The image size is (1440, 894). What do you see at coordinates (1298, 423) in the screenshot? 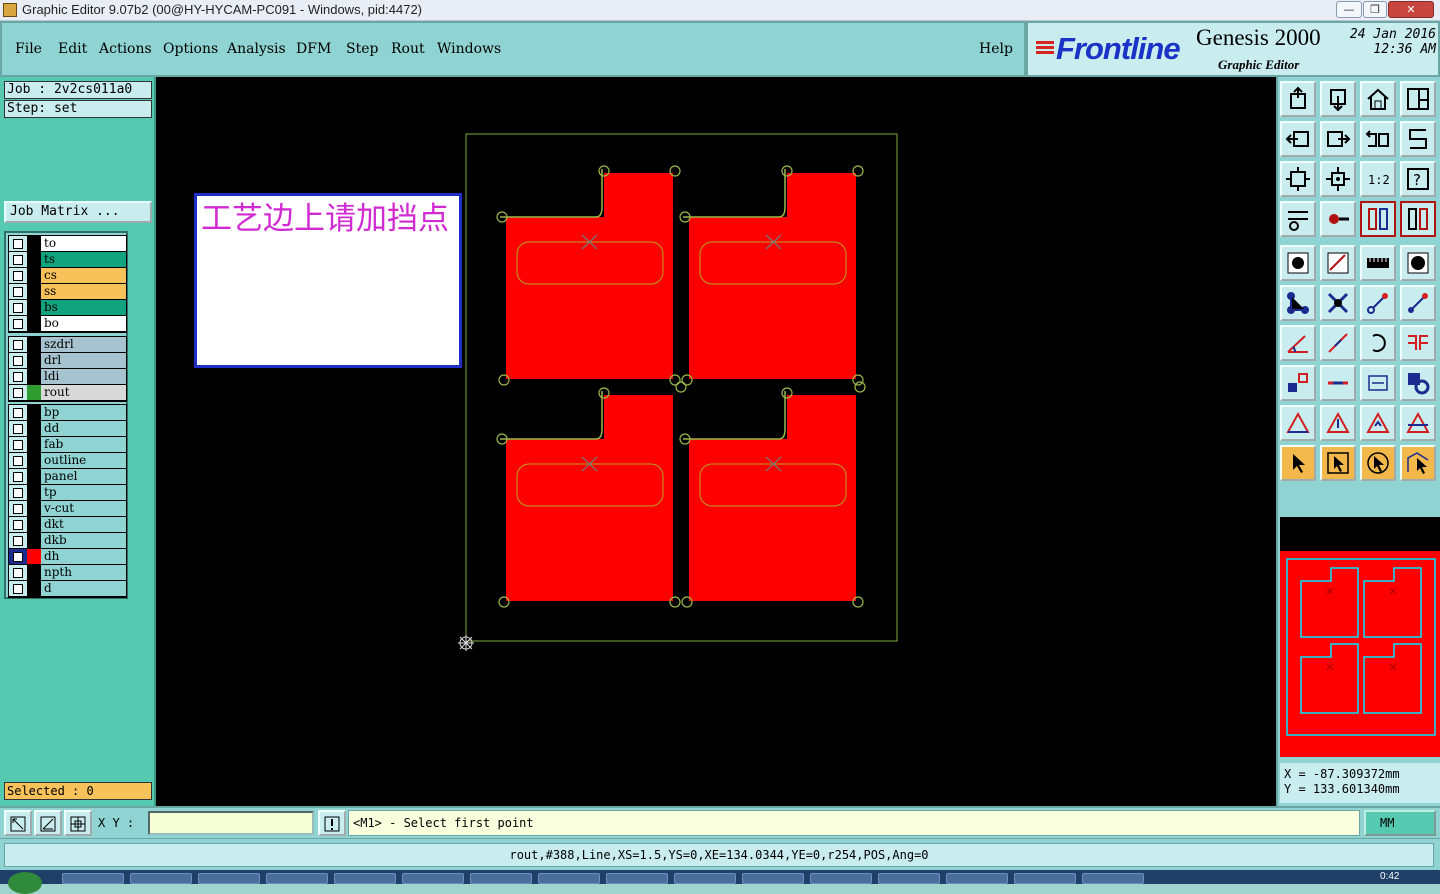
I see `triangle-small-icon` at bounding box center [1298, 423].